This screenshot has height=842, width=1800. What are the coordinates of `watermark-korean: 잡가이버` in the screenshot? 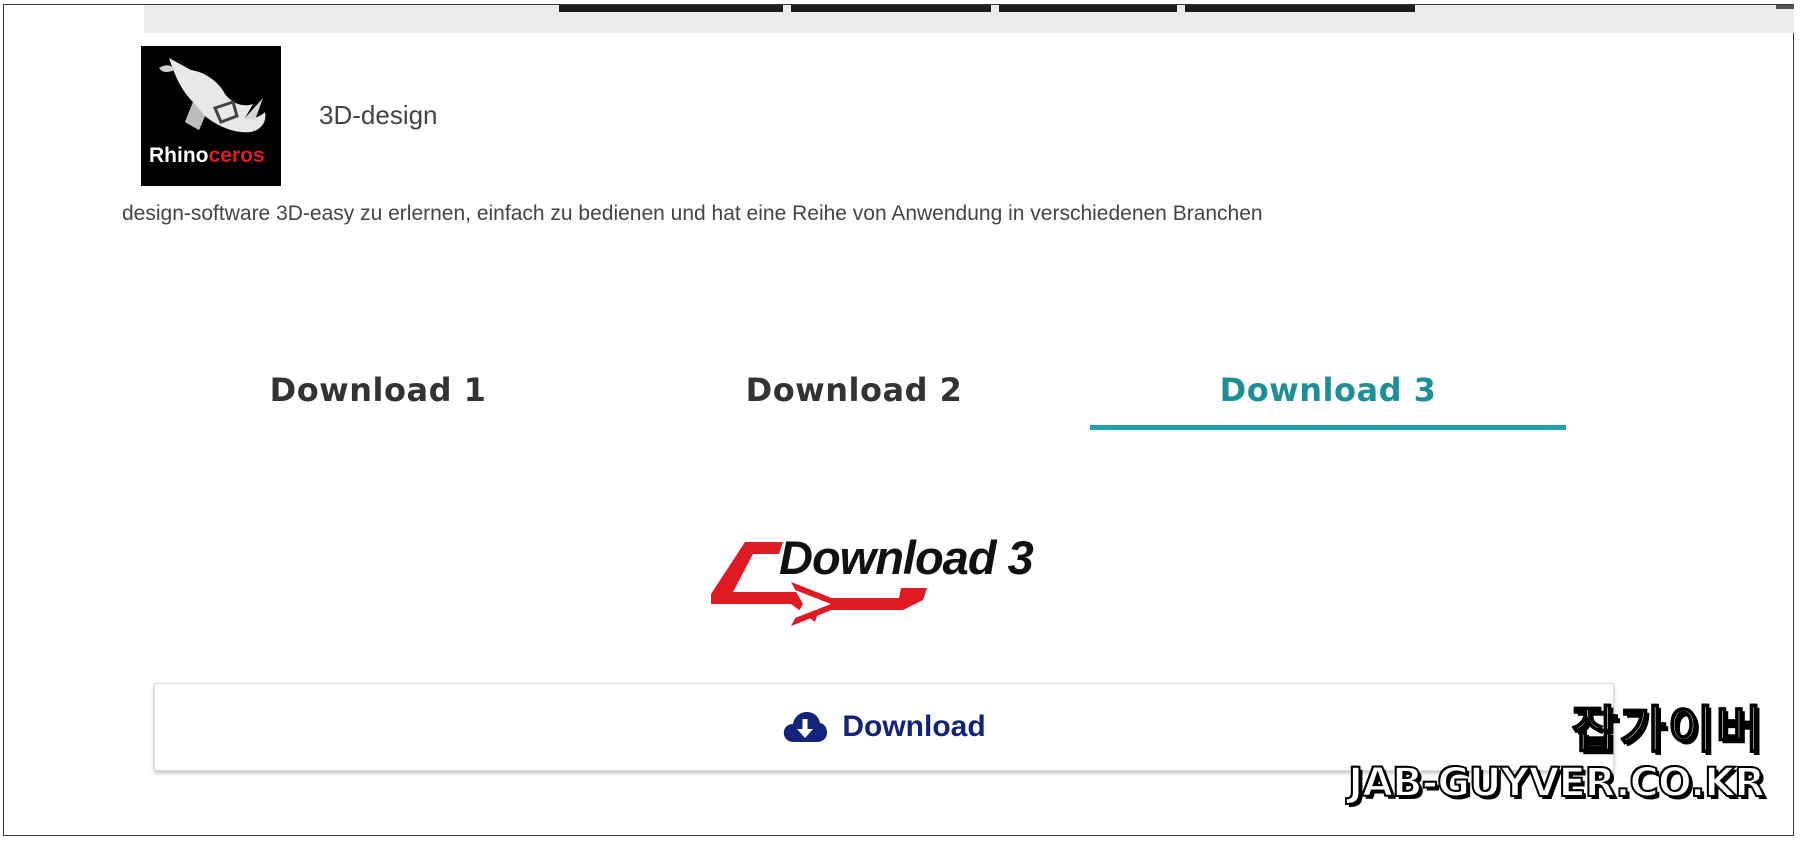 It's located at (1667, 730).